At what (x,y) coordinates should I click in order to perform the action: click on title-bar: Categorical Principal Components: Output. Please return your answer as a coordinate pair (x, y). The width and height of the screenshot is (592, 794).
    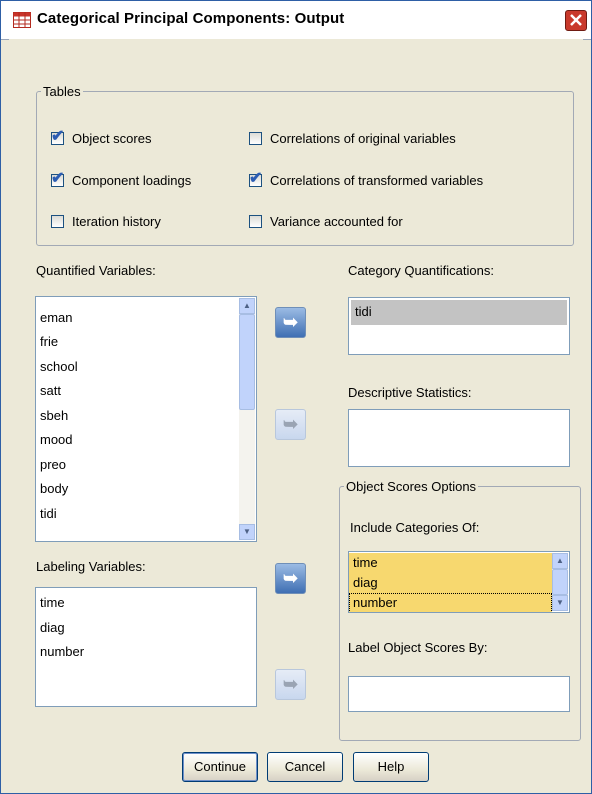
    Looking at the image, I should click on (296, 20).